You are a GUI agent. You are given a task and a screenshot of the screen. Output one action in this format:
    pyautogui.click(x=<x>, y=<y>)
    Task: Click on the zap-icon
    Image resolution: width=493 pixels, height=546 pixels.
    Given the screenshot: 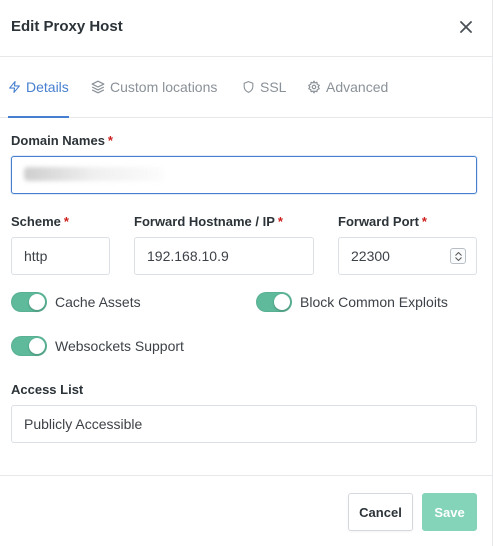 What is the action you would take?
    pyautogui.click(x=14, y=87)
    